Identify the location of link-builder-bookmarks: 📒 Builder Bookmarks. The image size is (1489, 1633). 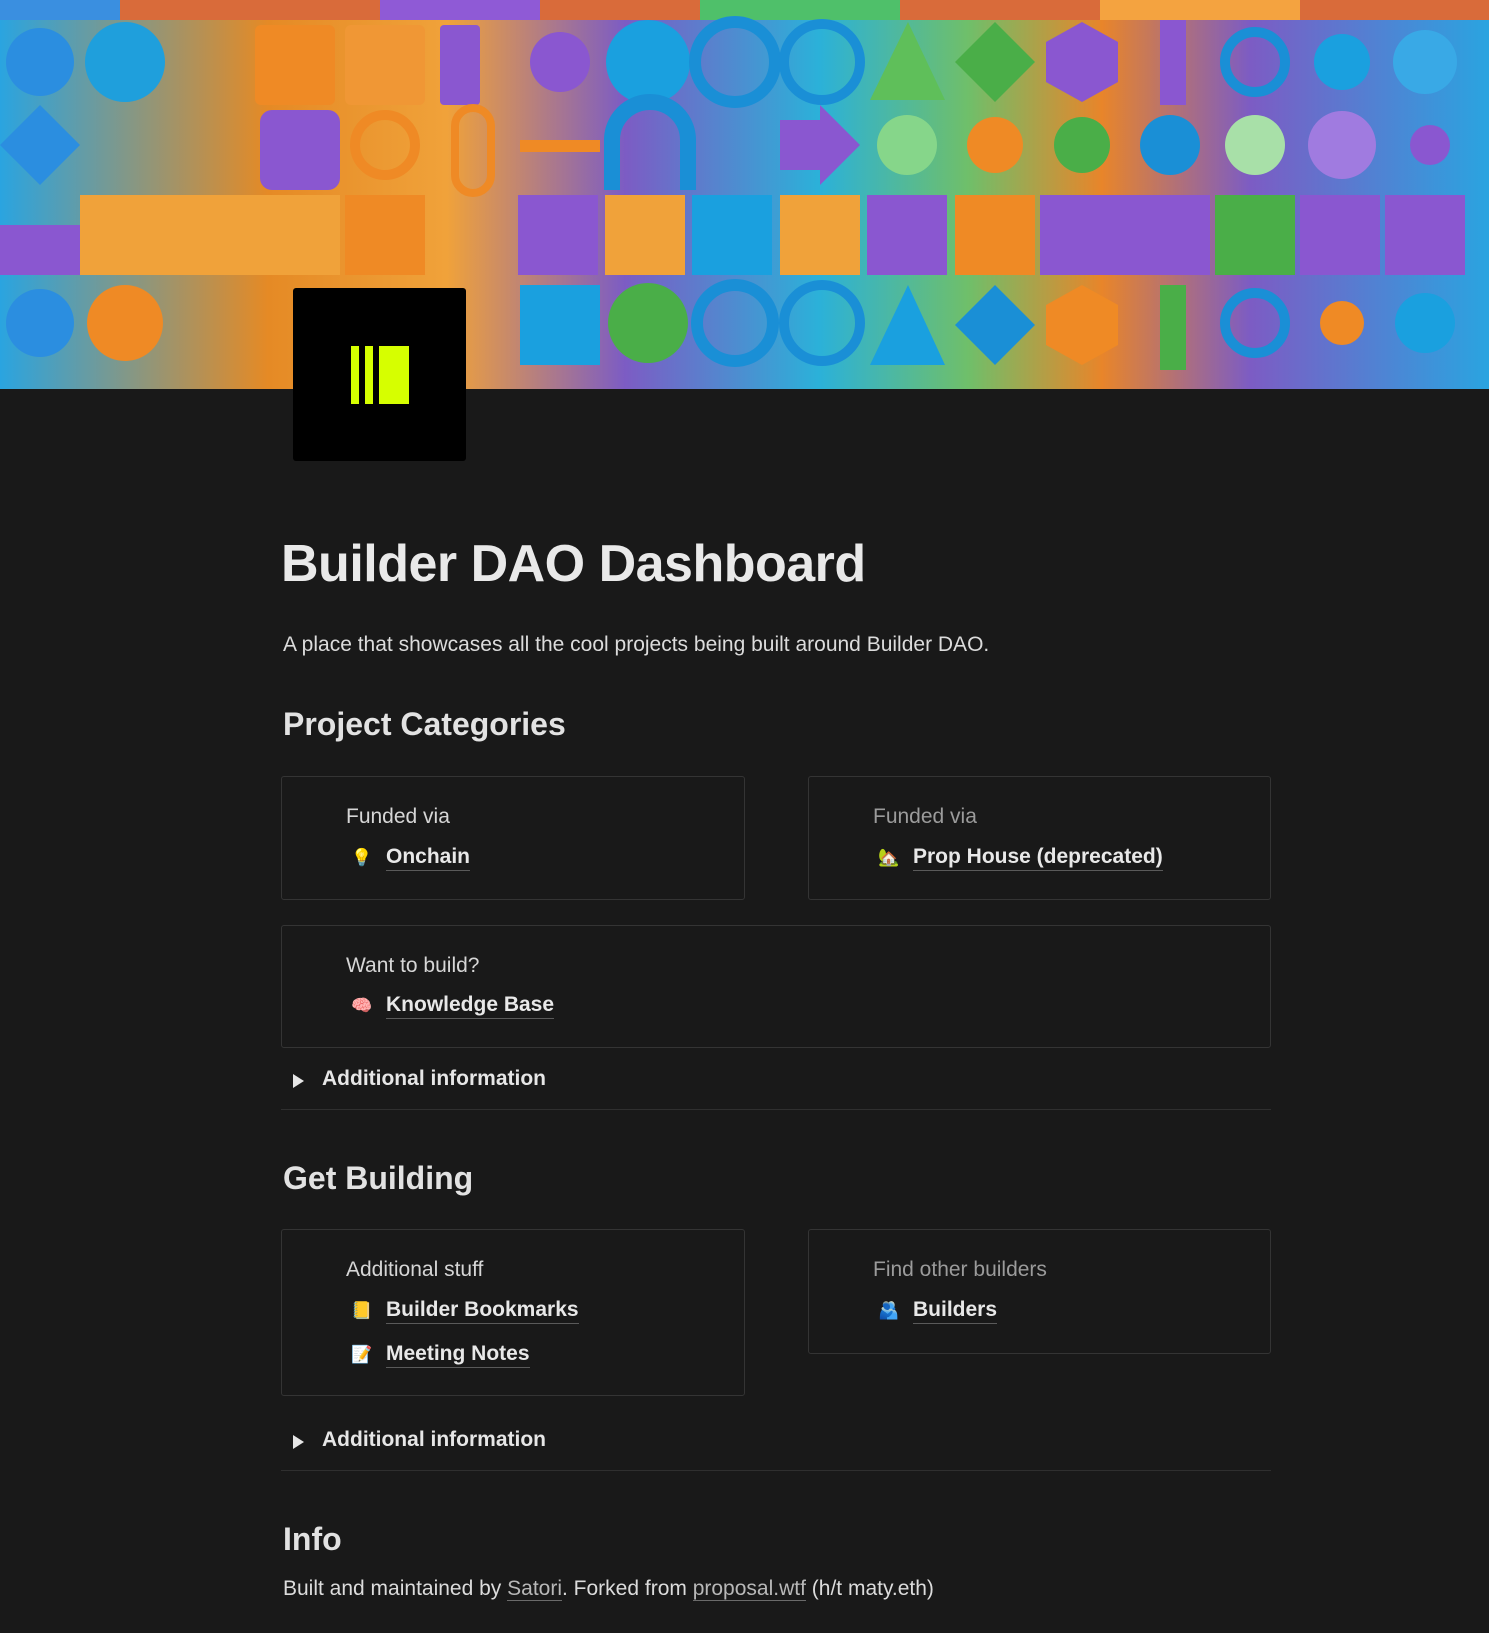
(465, 1311).